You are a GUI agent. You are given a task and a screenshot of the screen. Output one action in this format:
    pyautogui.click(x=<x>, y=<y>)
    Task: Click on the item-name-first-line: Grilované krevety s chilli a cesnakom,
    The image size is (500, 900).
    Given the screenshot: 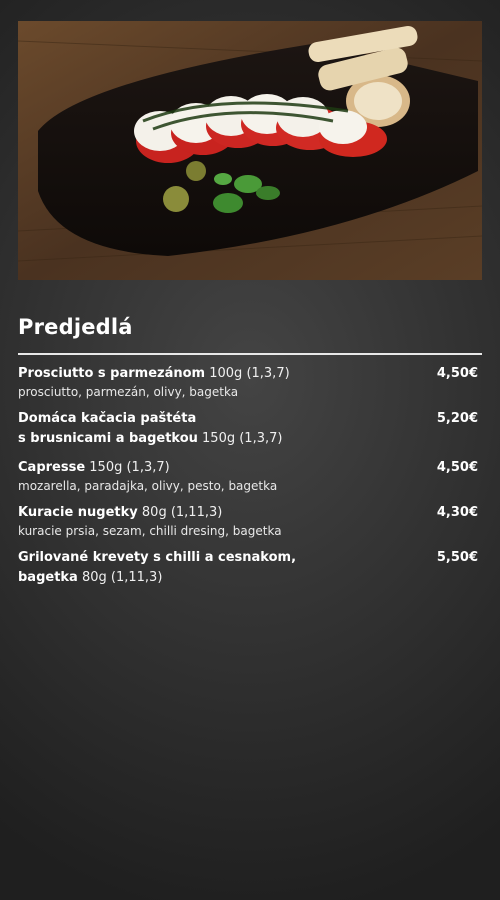 What is the action you would take?
    pyautogui.click(x=157, y=557)
    